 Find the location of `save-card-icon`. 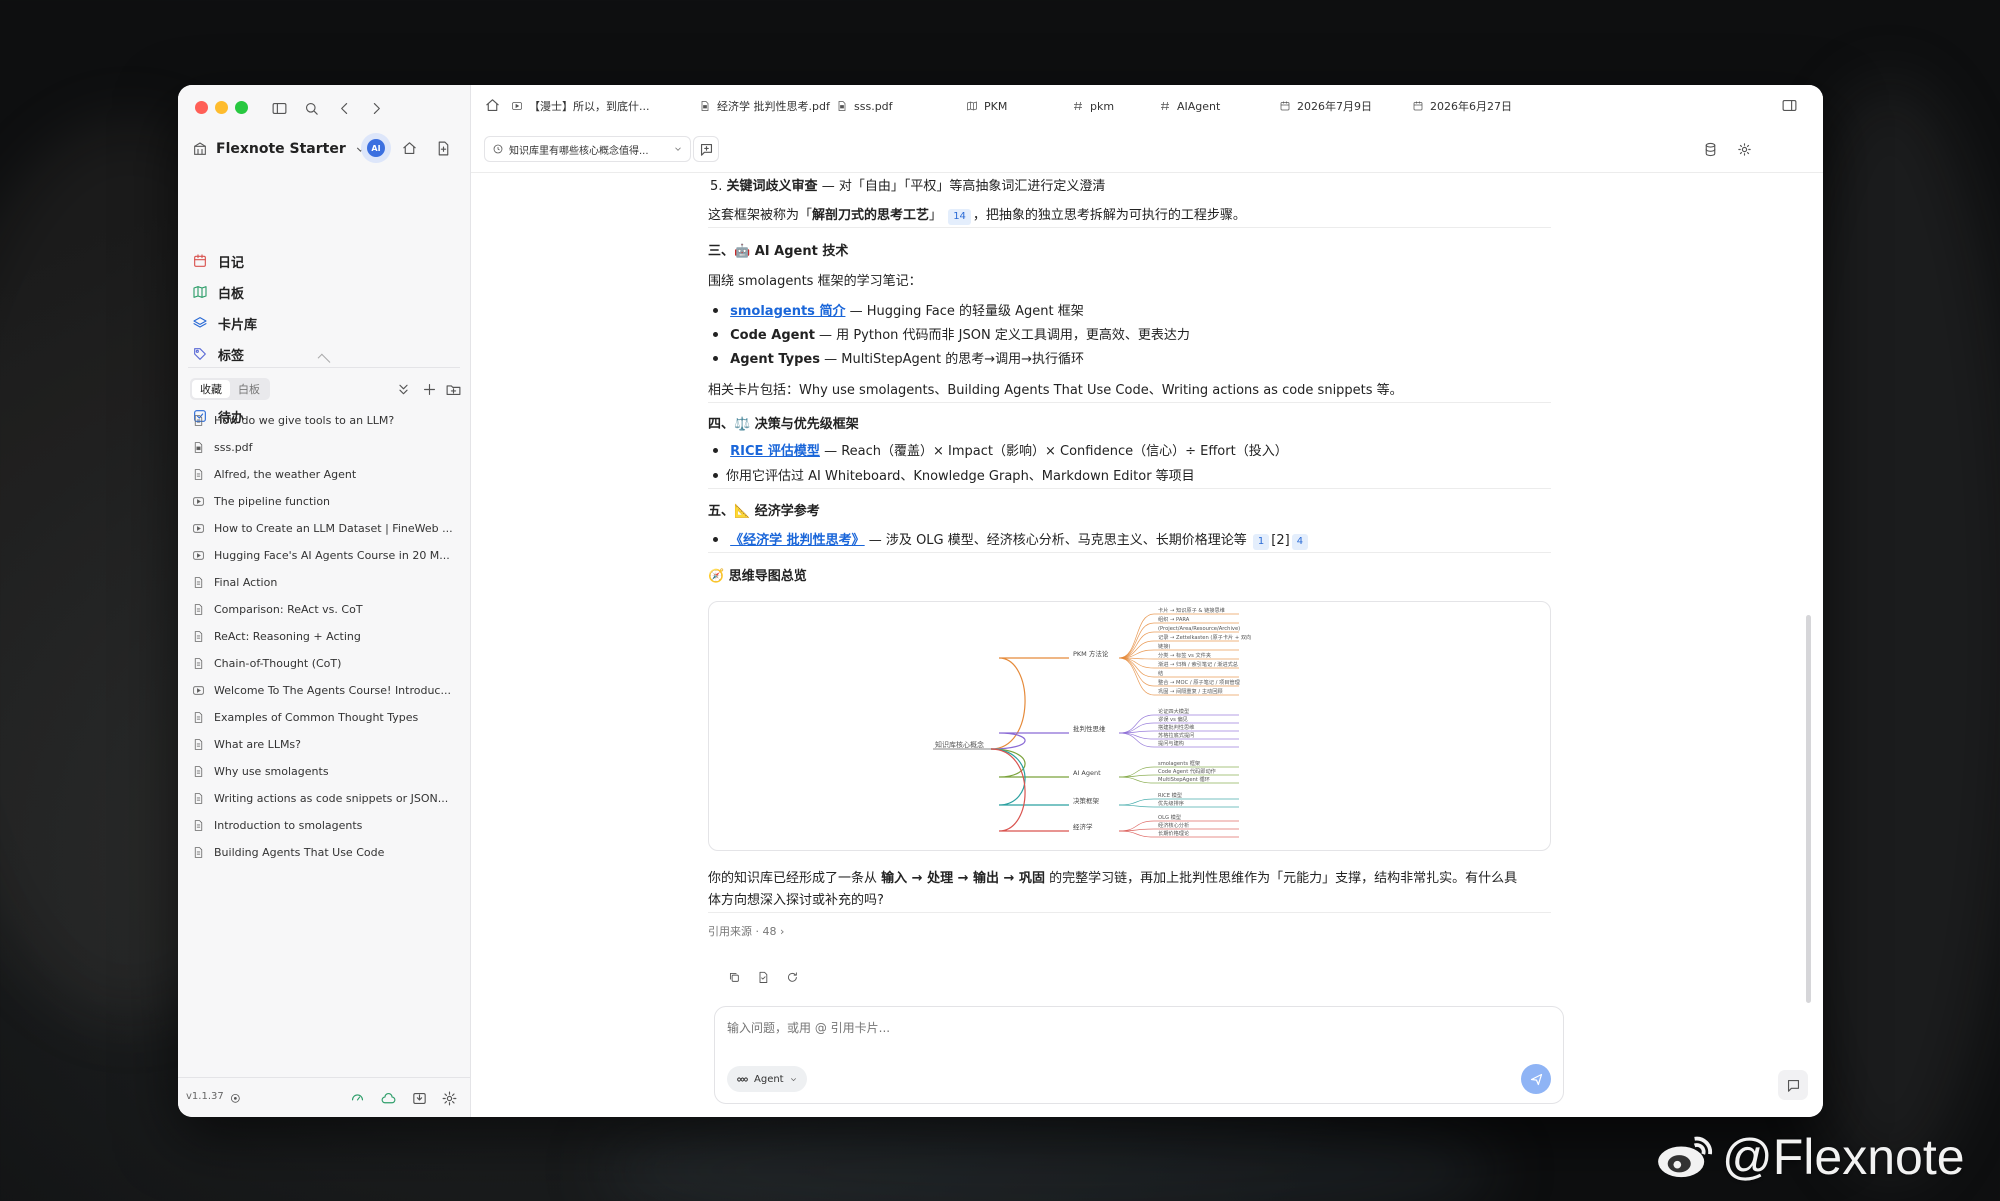

save-card-icon is located at coordinates (763, 977).